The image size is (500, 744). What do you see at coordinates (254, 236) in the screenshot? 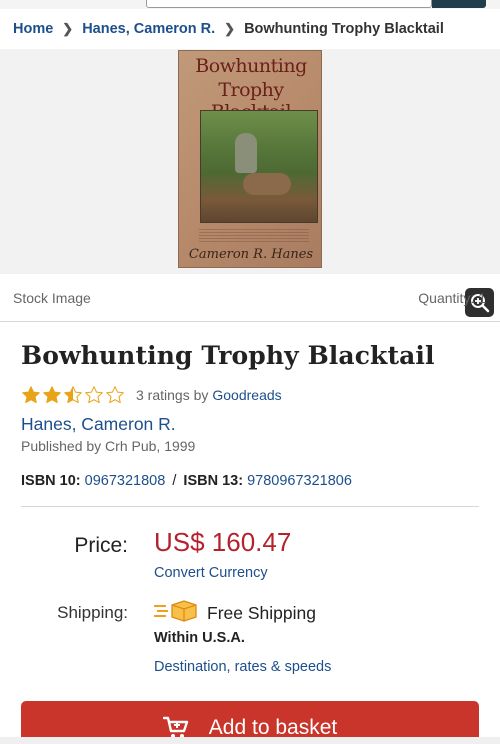
I see `cover-blurb-text` at bounding box center [254, 236].